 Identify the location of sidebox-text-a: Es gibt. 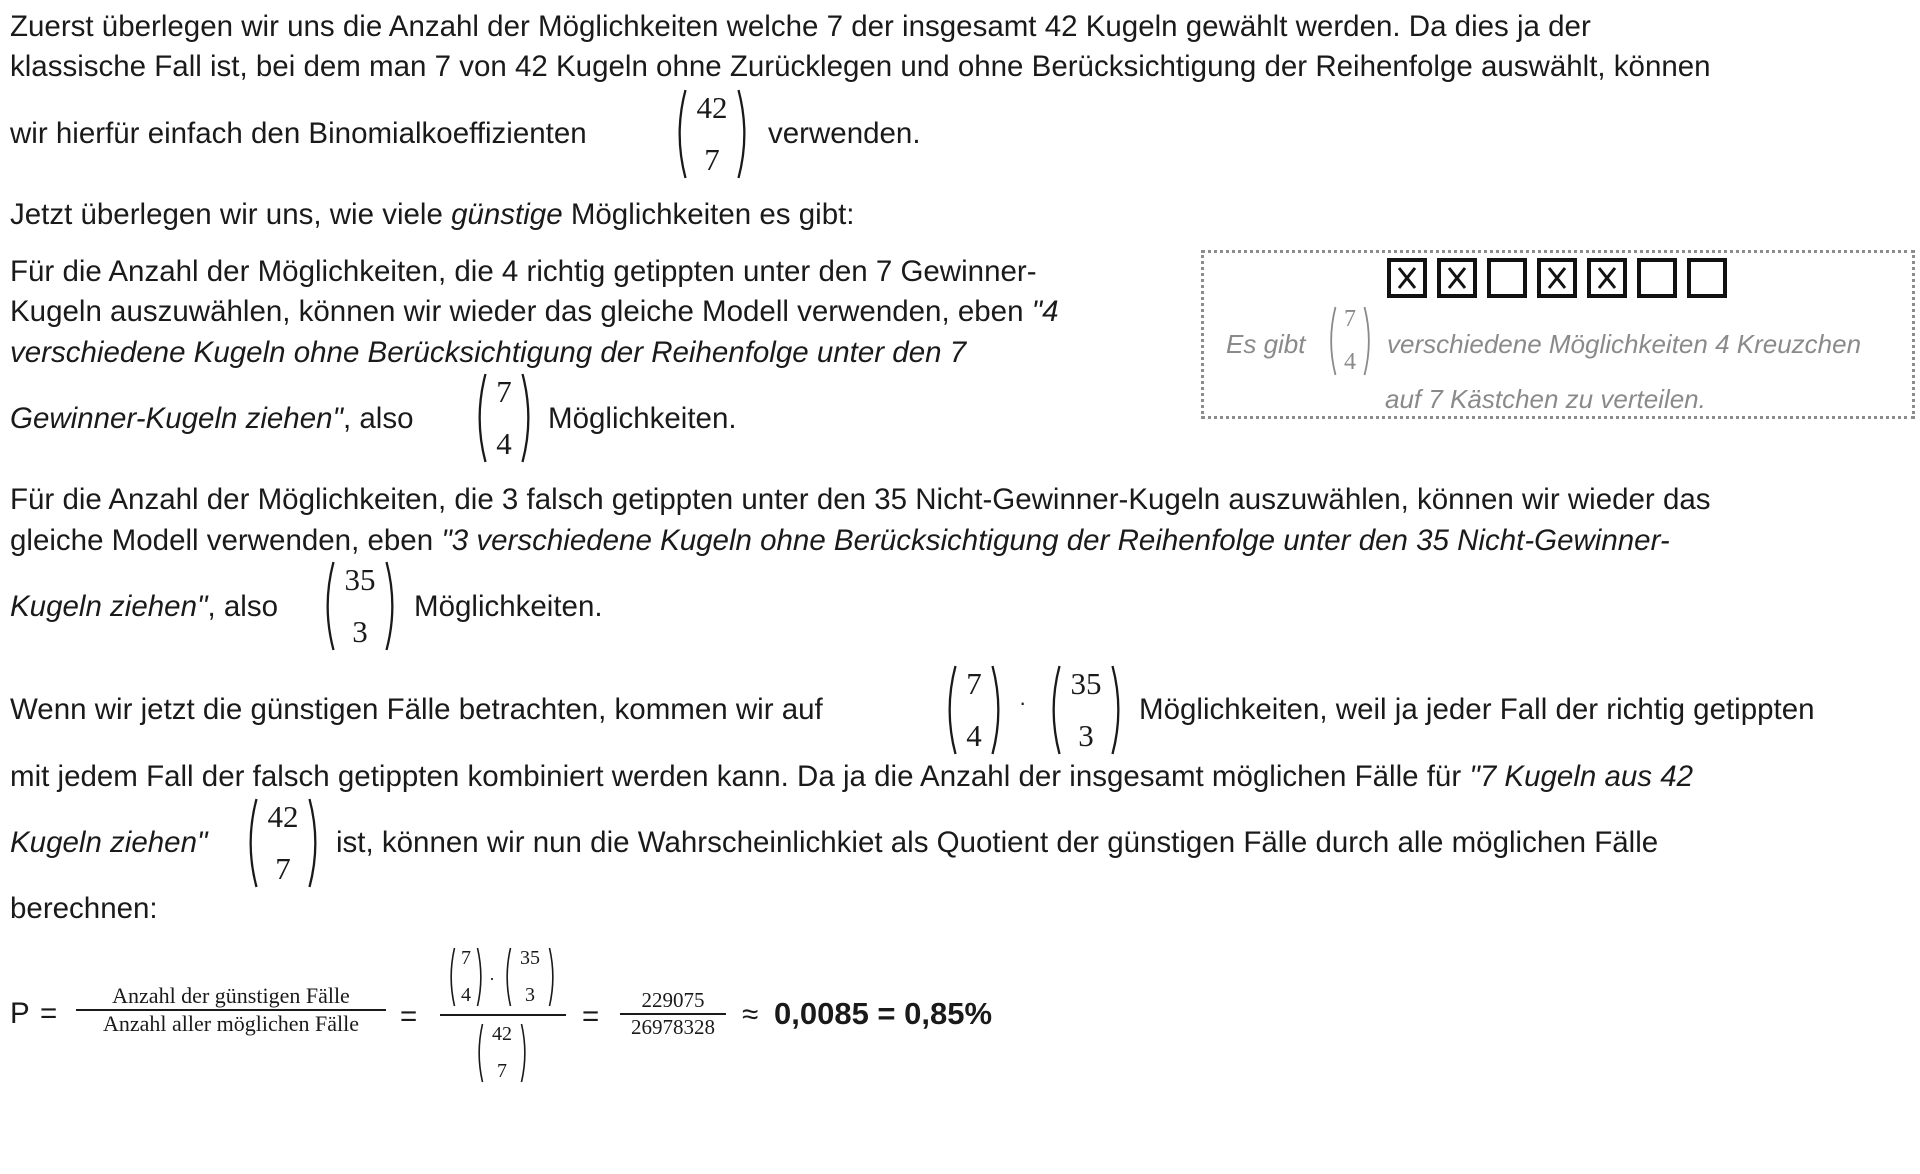
(1266, 344).